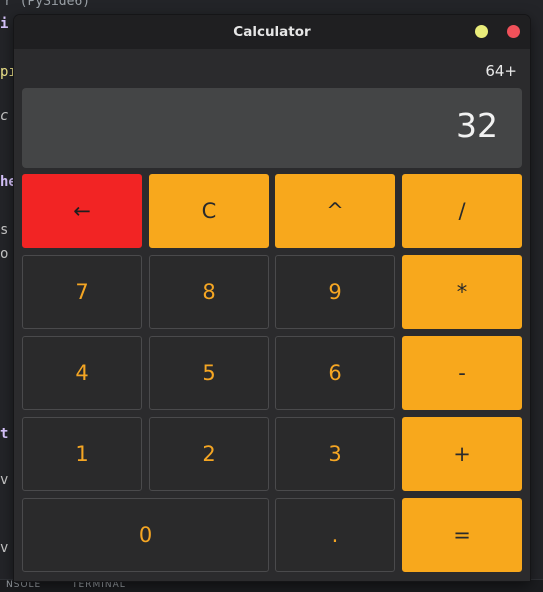 Image resolution: width=543 pixels, height=592 pixels. I want to click on clear-button: C, so click(209, 211).